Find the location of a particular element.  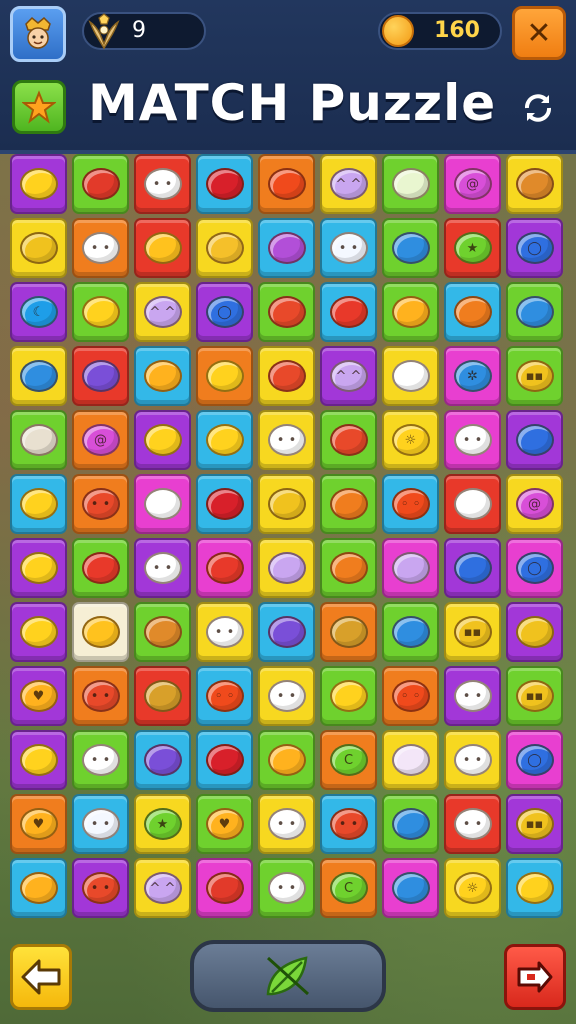

star-button is located at coordinates (39, 107).